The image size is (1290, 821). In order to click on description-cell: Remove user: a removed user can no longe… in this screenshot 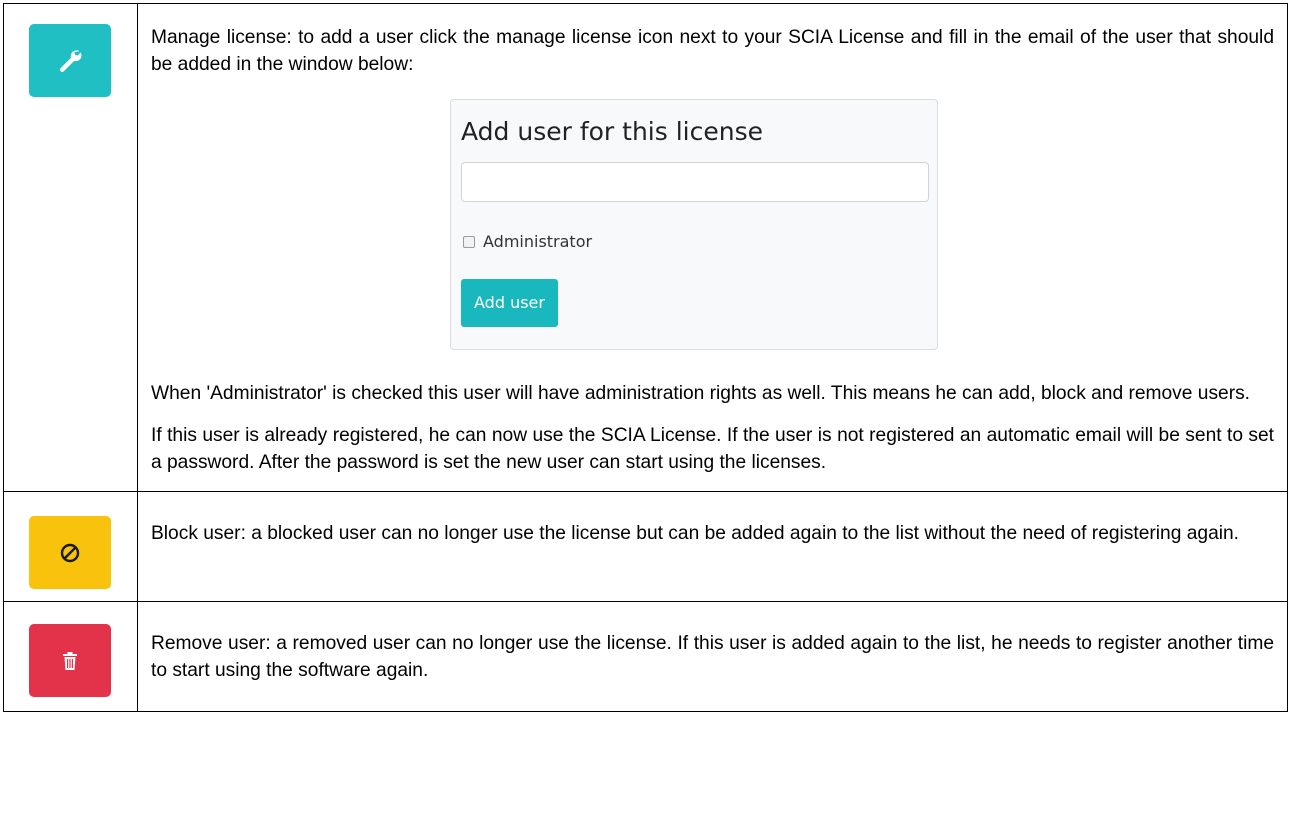, I will do `click(712, 656)`.